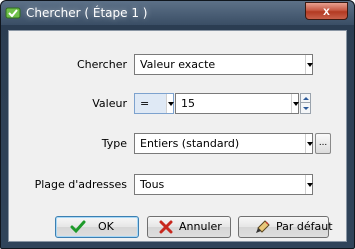 This screenshot has height=249, width=355. I want to click on chercher-select: Valeur exacte, so click(223, 64).